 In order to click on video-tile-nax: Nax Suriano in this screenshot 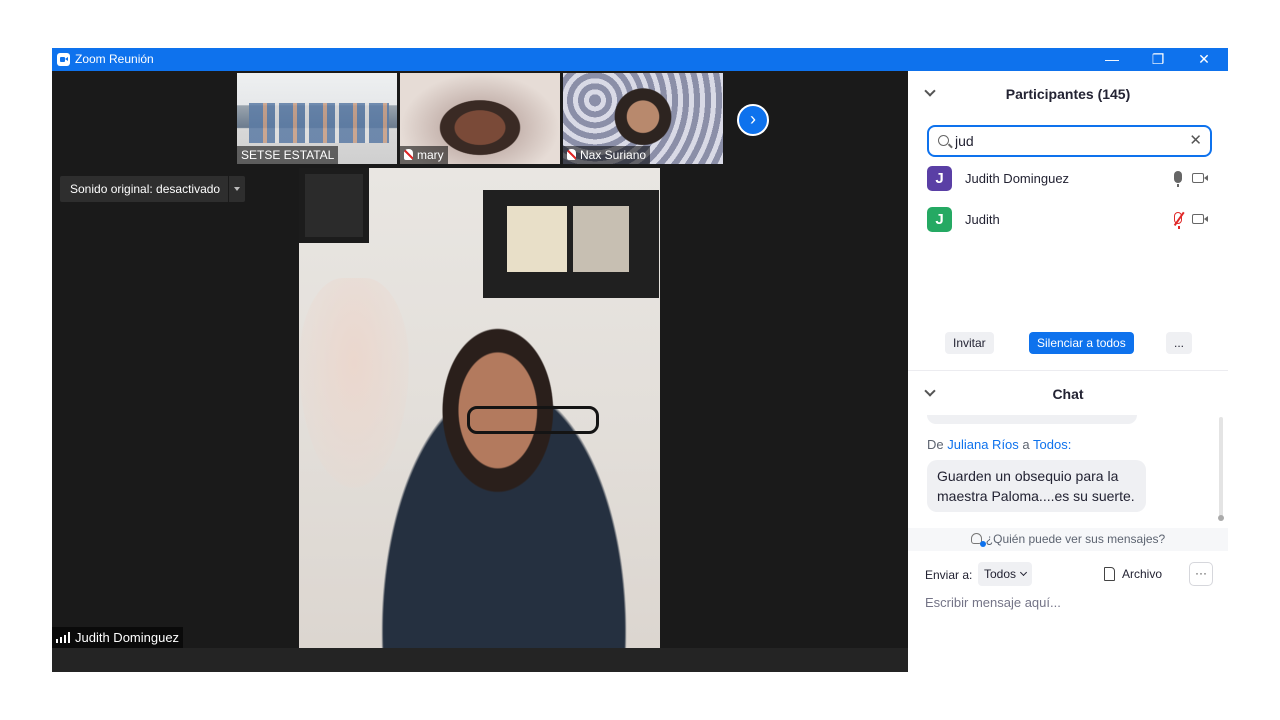, I will do `click(643, 118)`.